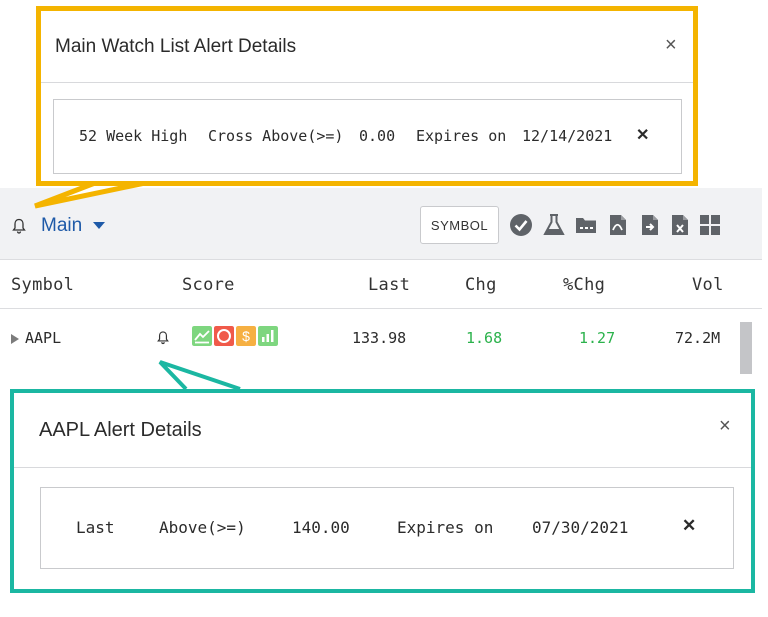 This screenshot has width=768, height=617. I want to click on row-vol: 72.2M, so click(698, 338).